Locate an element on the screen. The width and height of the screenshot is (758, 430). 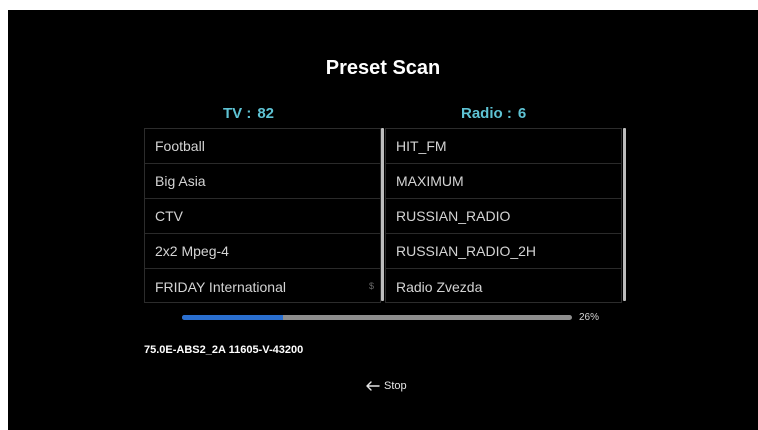
radio-channel-item: RUSSIAN_RADIO_2H is located at coordinates (503, 251).